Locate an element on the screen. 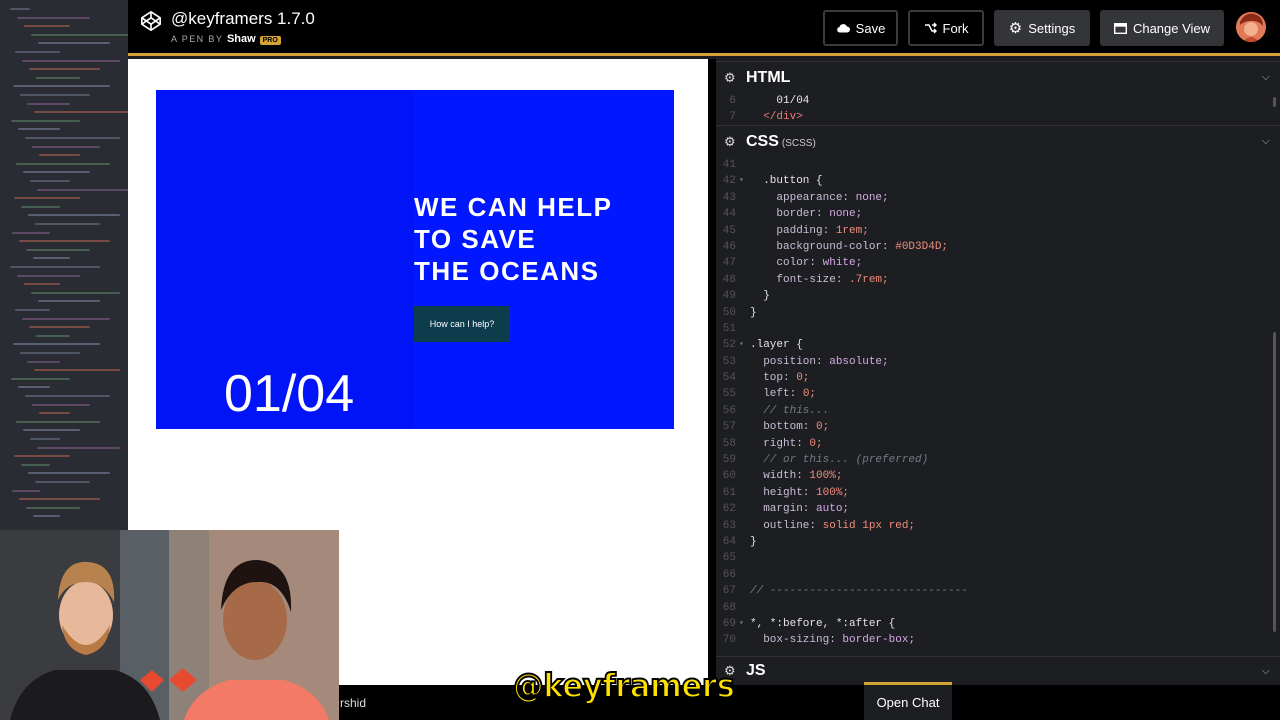 This screenshot has height=720, width=1280. code-line: 49 } is located at coordinates (998, 296).